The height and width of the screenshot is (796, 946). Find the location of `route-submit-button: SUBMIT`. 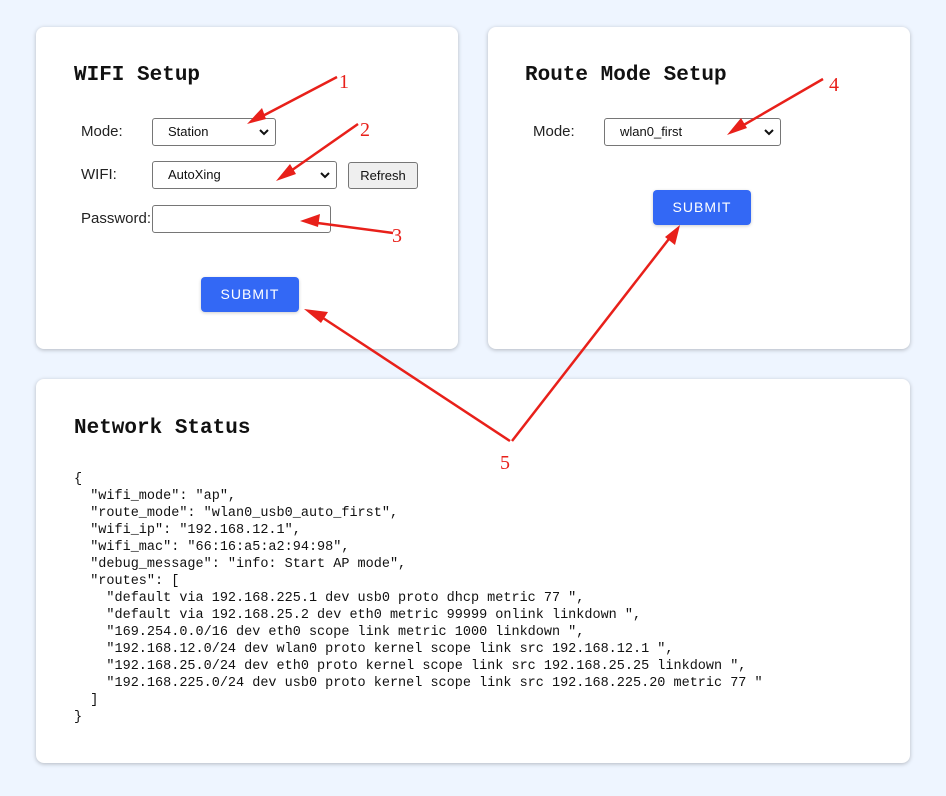

route-submit-button: SUBMIT is located at coordinates (702, 207).